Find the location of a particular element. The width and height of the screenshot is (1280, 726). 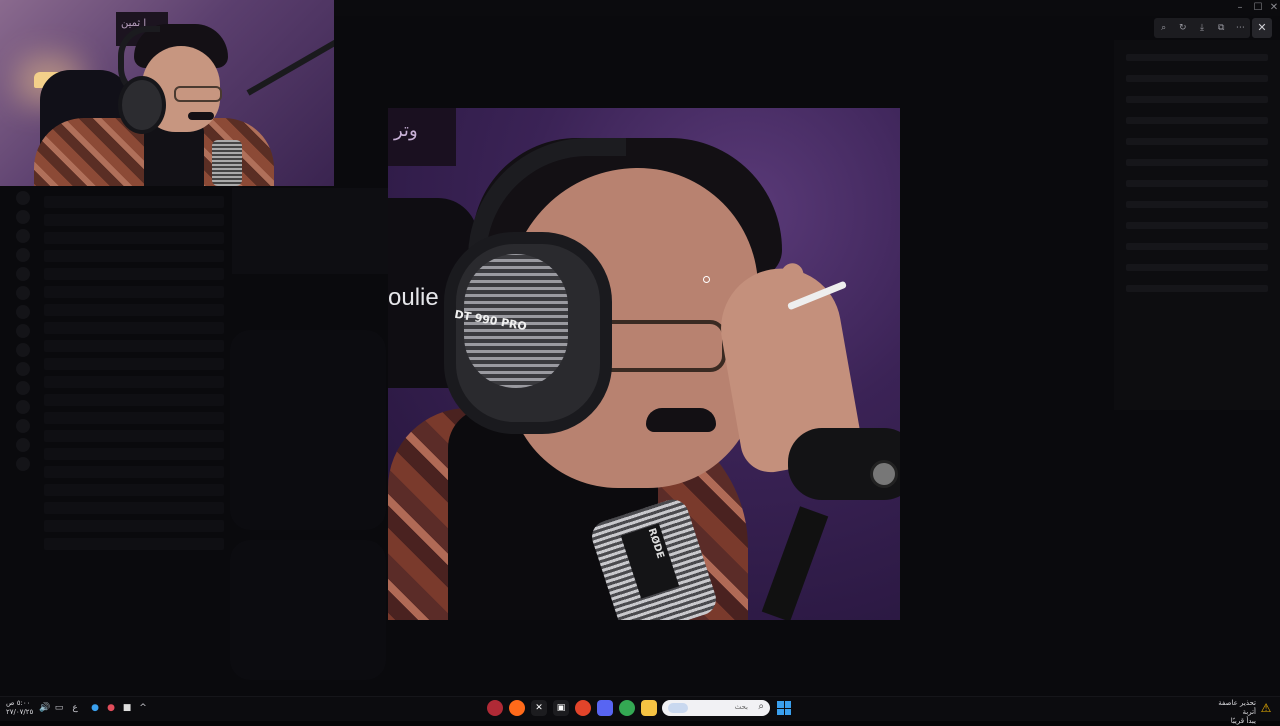

more-icon: ⋯ is located at coordinates (1240, 28).